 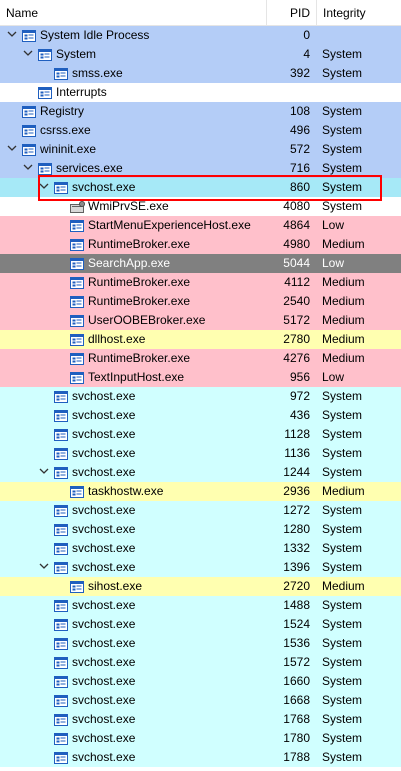 I want to click on process-name: RuntimeBroker.exe, so click(x=139, y=358).